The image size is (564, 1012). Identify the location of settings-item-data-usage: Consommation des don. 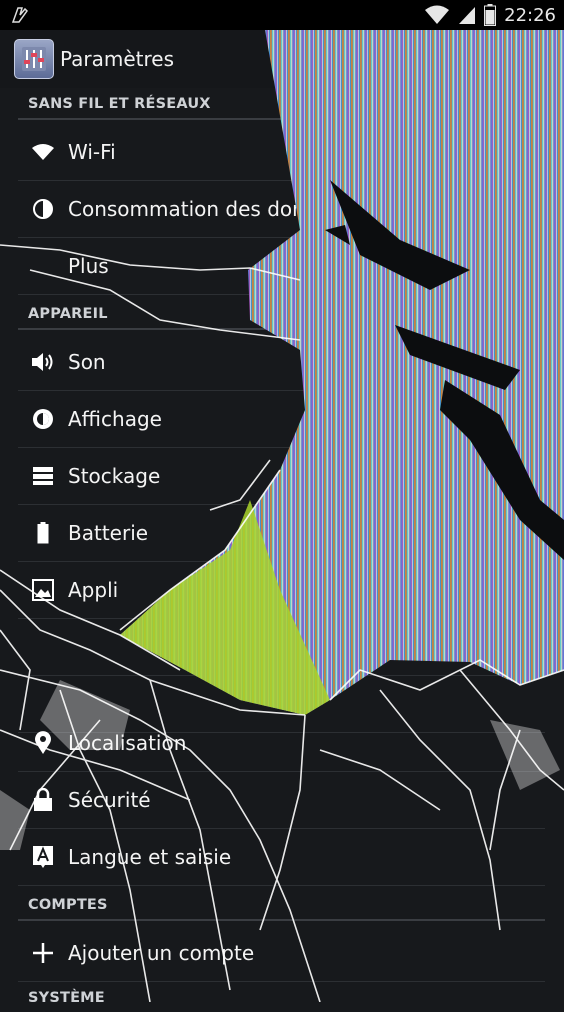
(281, 209).